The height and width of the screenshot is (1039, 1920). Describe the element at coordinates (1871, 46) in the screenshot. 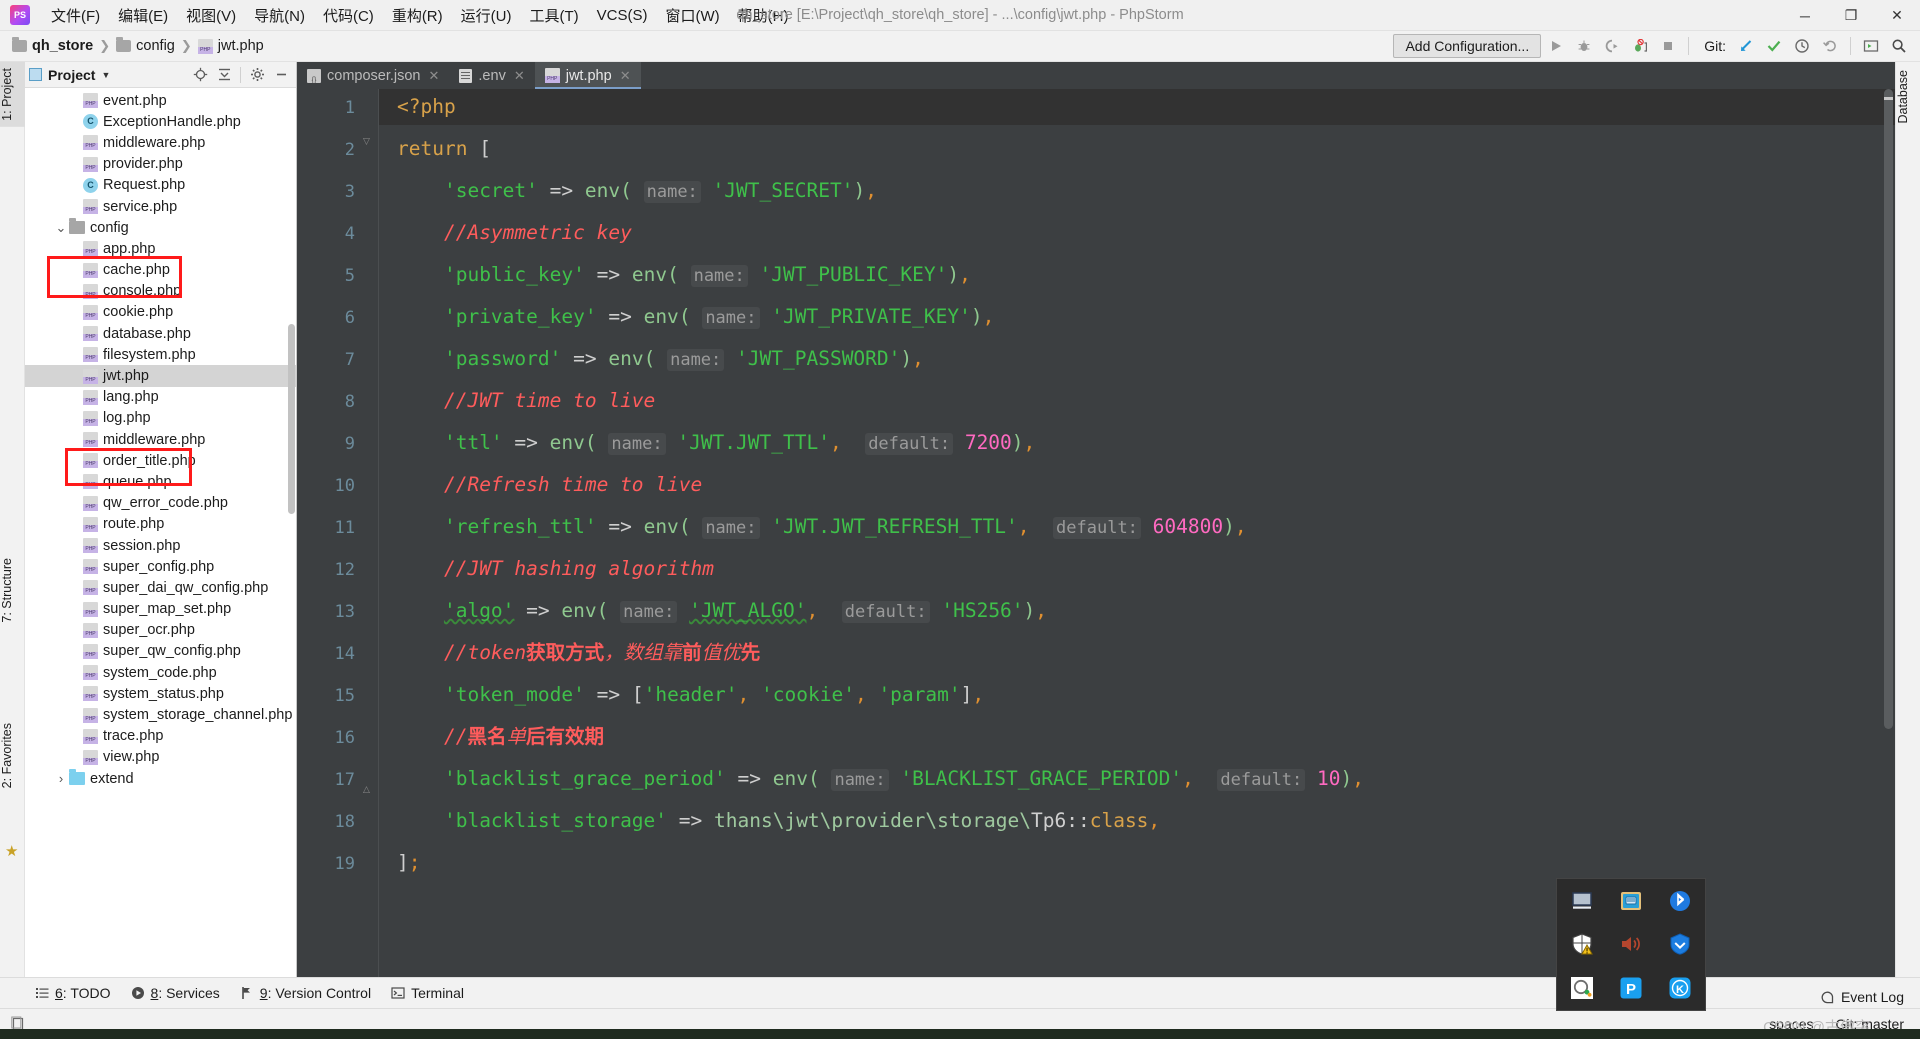

I see `terminal-icon` at that location.